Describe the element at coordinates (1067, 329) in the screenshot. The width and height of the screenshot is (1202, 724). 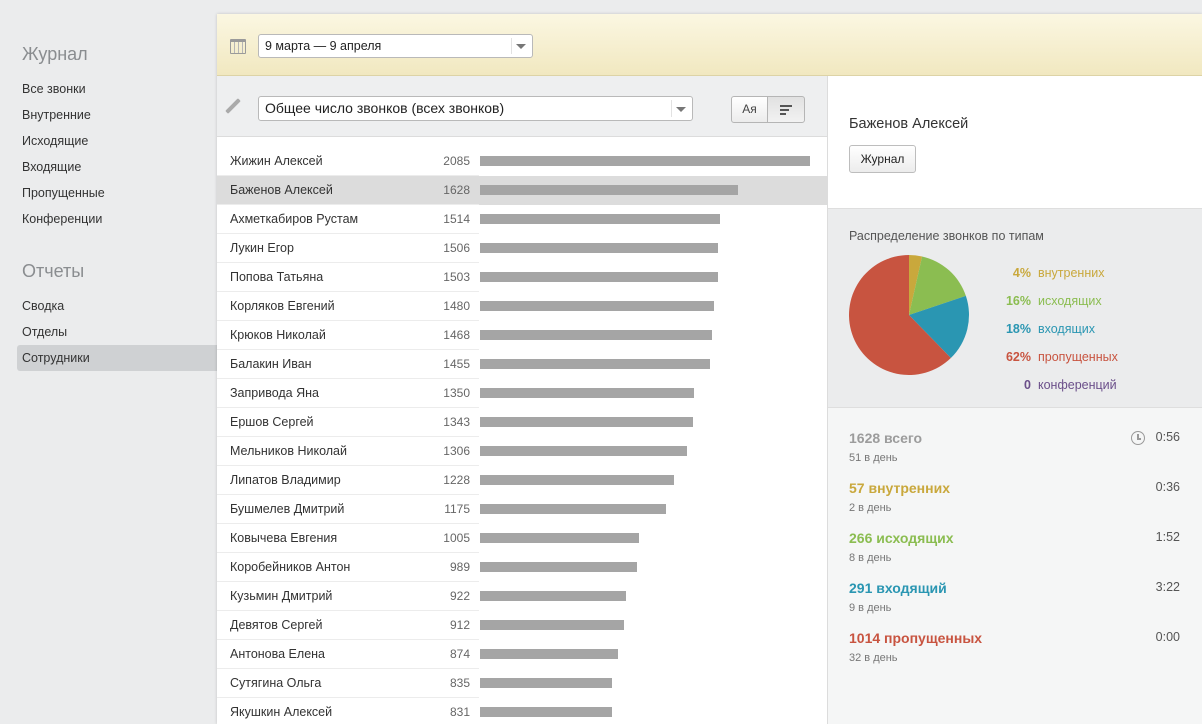
I see `legend-label: входящих` at that location.